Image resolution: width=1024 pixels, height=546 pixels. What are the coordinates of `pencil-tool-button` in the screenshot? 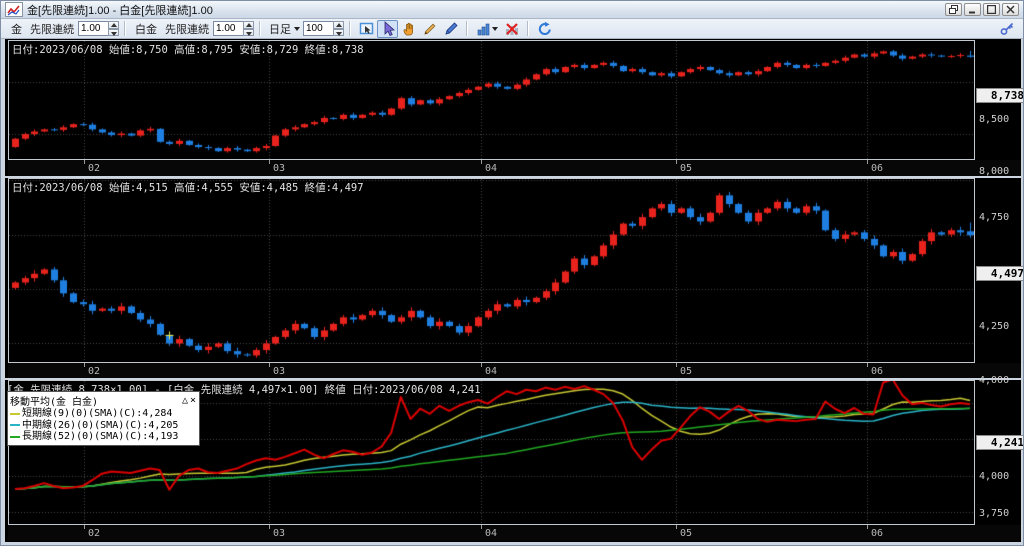 It's located at (429, 29).